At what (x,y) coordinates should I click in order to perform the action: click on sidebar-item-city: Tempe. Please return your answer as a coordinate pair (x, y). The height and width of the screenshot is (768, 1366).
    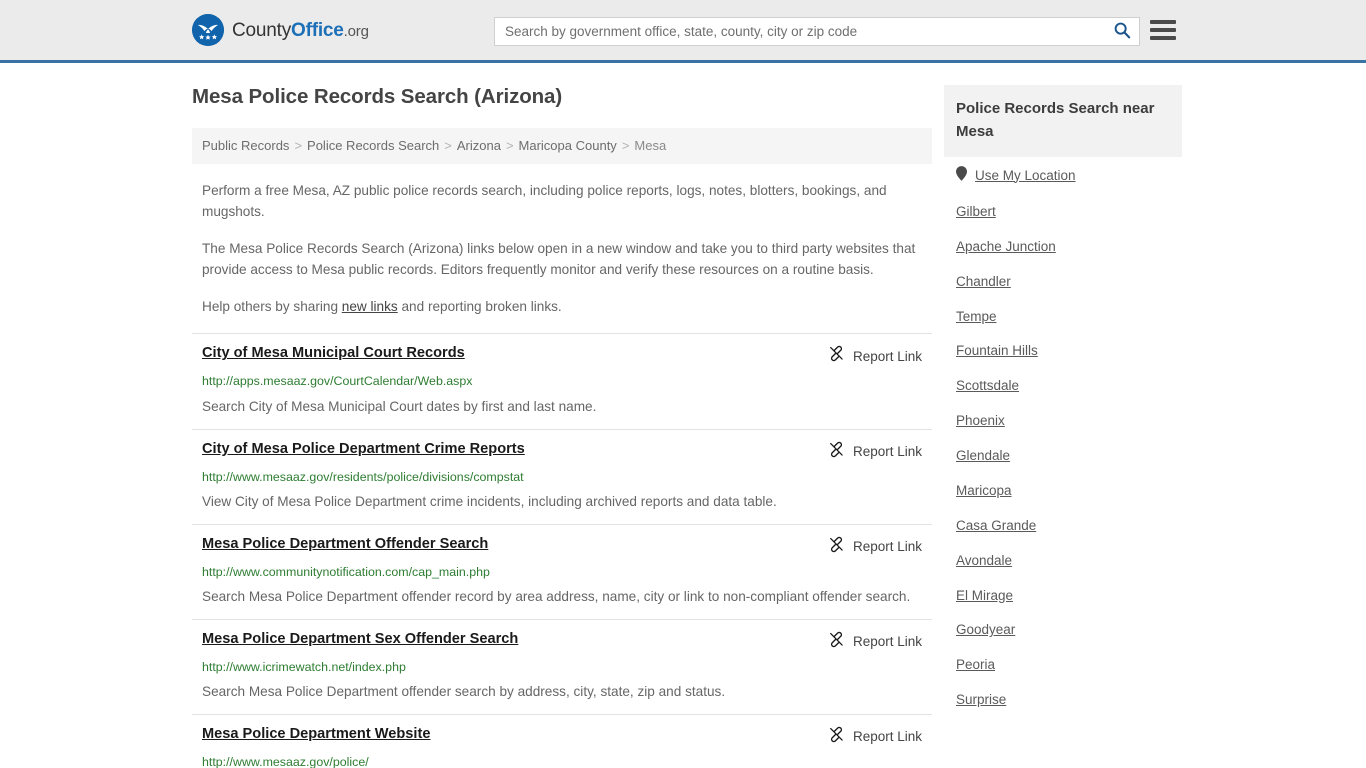
    Looking at the image, I should click on (1063, 317).